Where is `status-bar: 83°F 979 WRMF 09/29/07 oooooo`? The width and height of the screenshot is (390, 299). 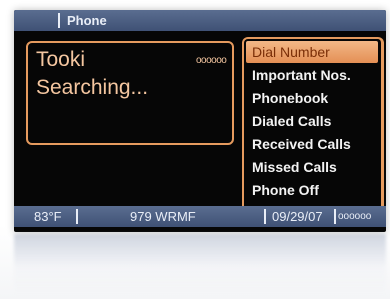
status-bar: 83°F 979 WRMF 09/29/07 oooooo is located at coordinates (200, 216).